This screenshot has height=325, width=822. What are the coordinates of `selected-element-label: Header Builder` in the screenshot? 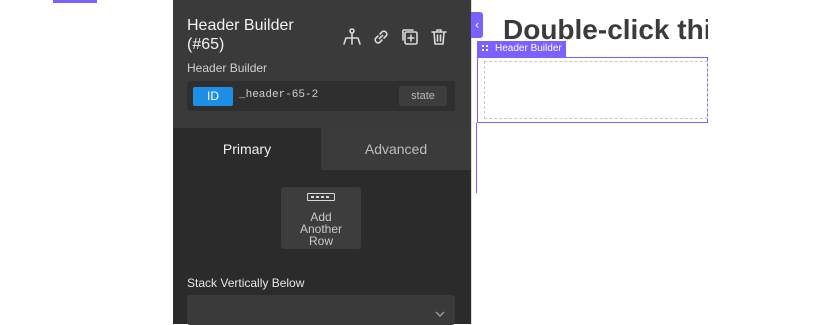 It's located at (521, 49).